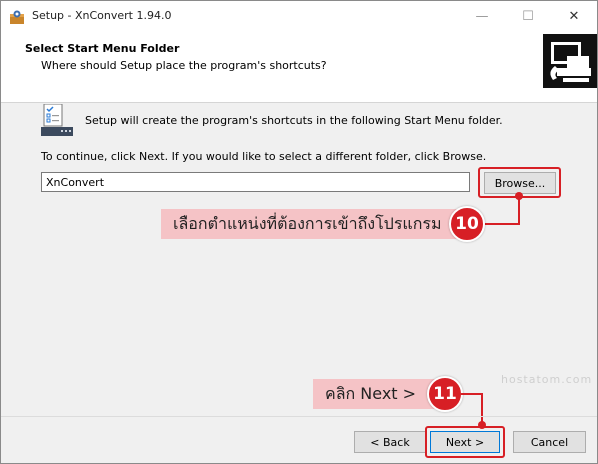 The height and width of the screenshot is (464, 598). I want to click on close-button: ✕, so click(574, 16).